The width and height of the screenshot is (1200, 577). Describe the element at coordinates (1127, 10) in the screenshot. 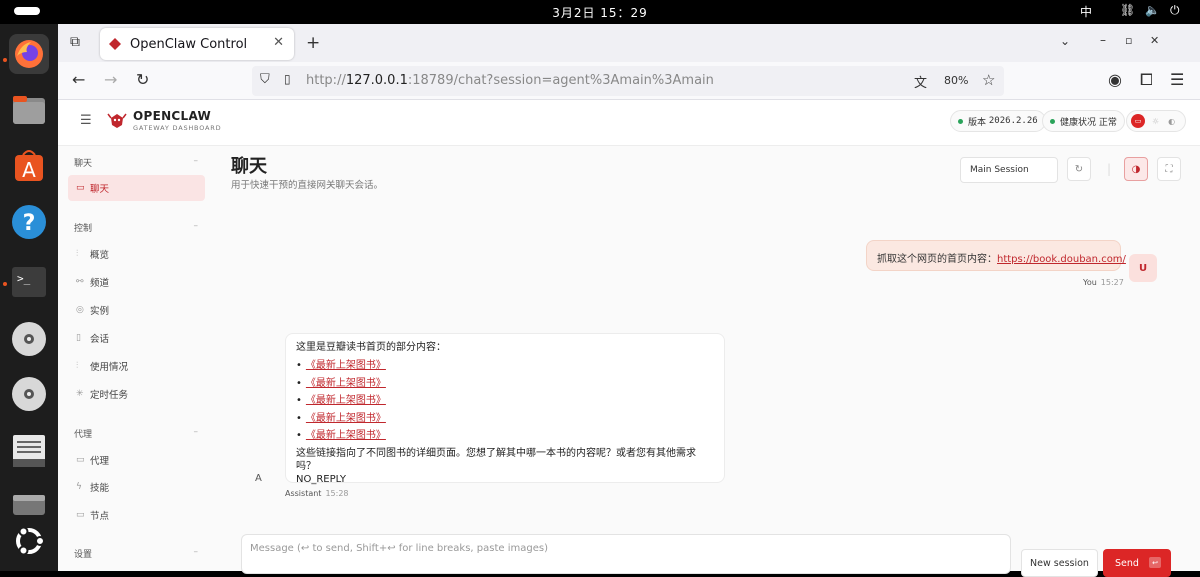

I see `network-icon: ⛓` at that location.